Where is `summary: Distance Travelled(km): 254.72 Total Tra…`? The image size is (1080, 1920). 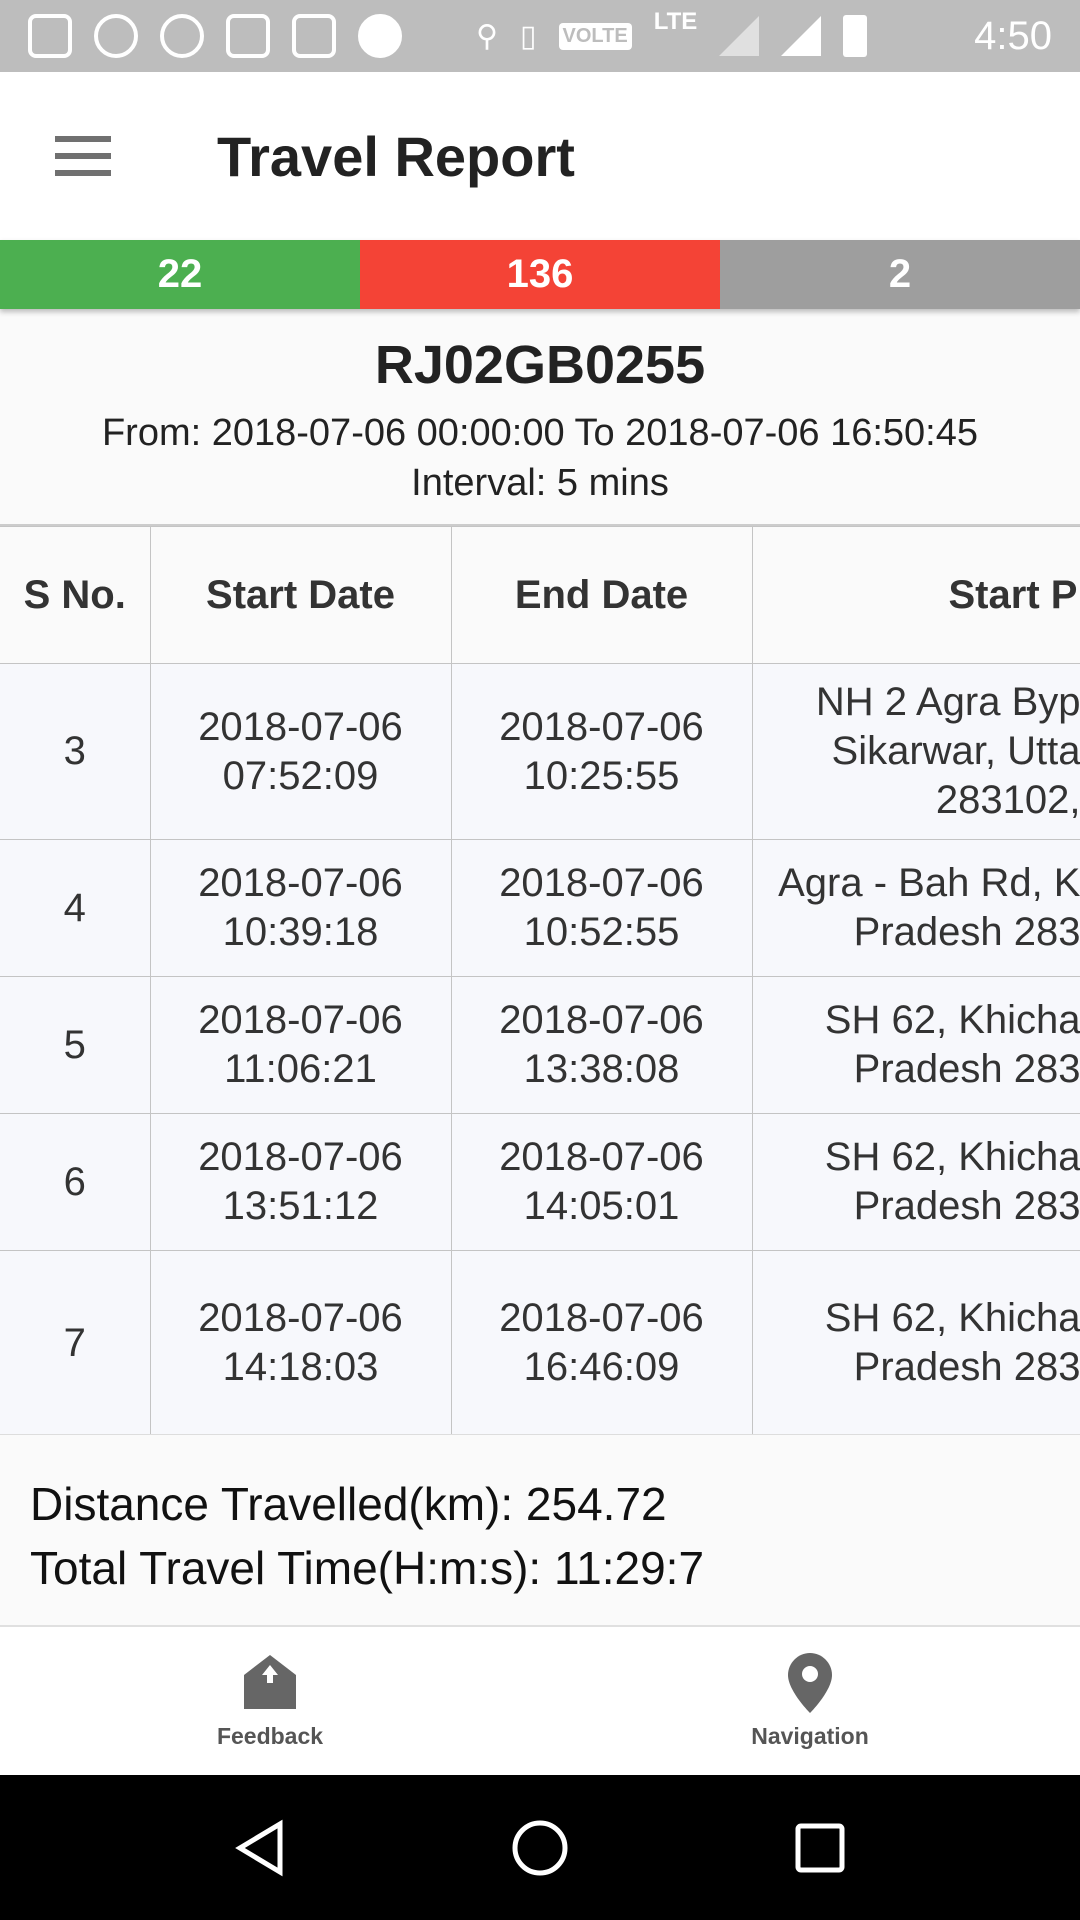 summary: Distance Travelled(km): 254.72 Total Tra… is located at coordinates (540, 1530).